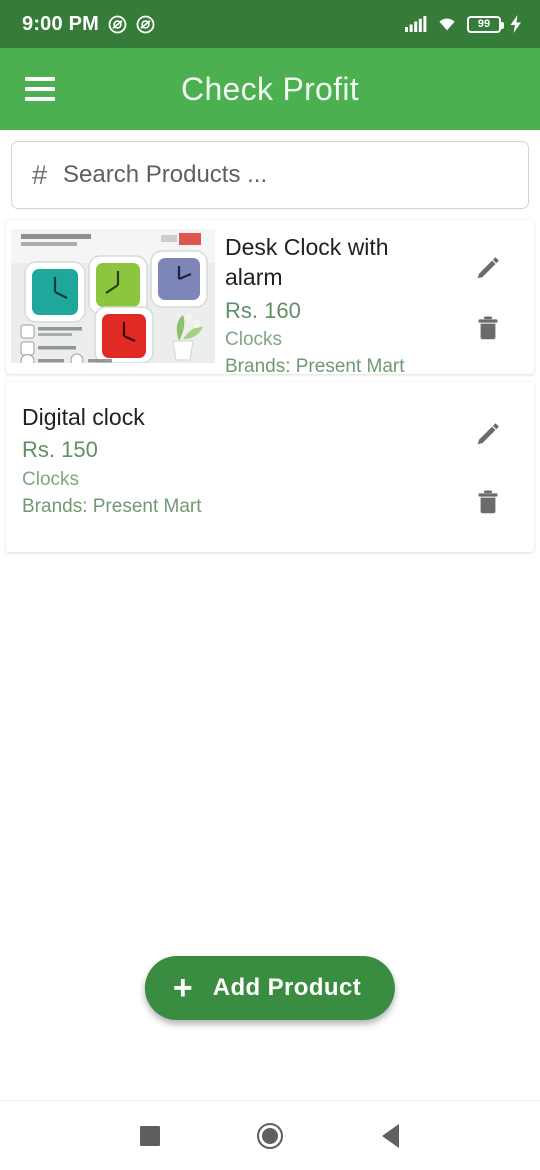  I want to click on nav-recents-button, so click(150, 1136).